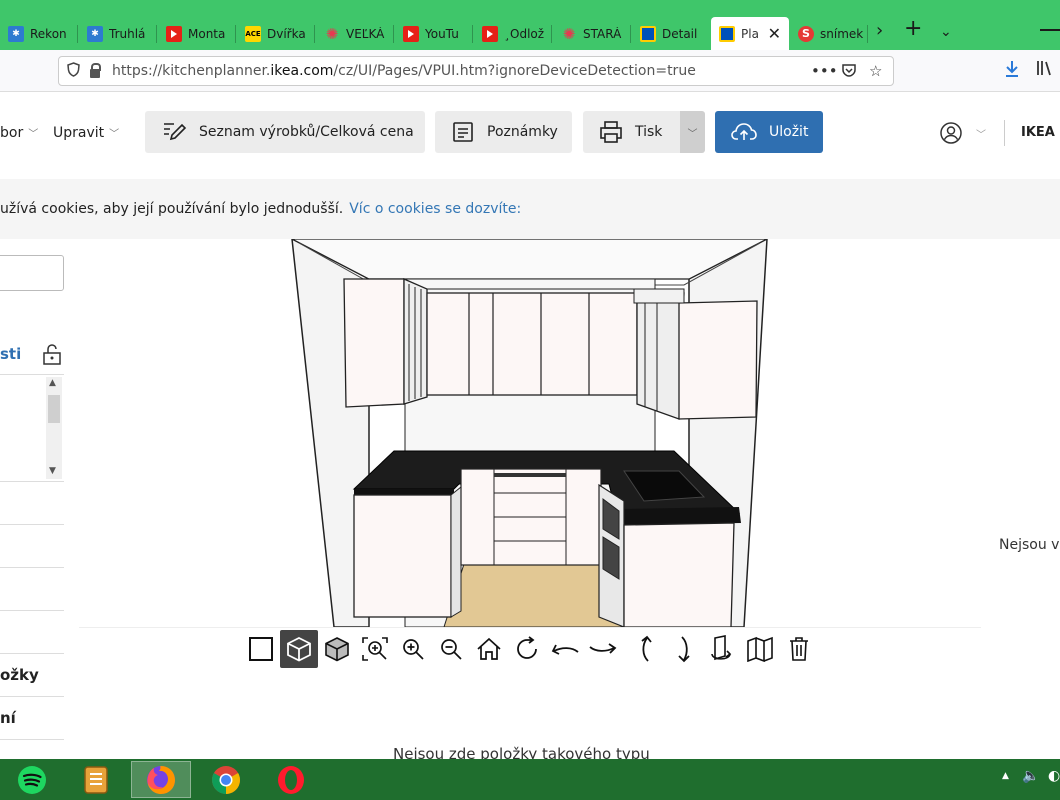  Describe the element at coordinates (875, 71) in the screenshot. I see `bookmark-star-icon: ☆` at that location.